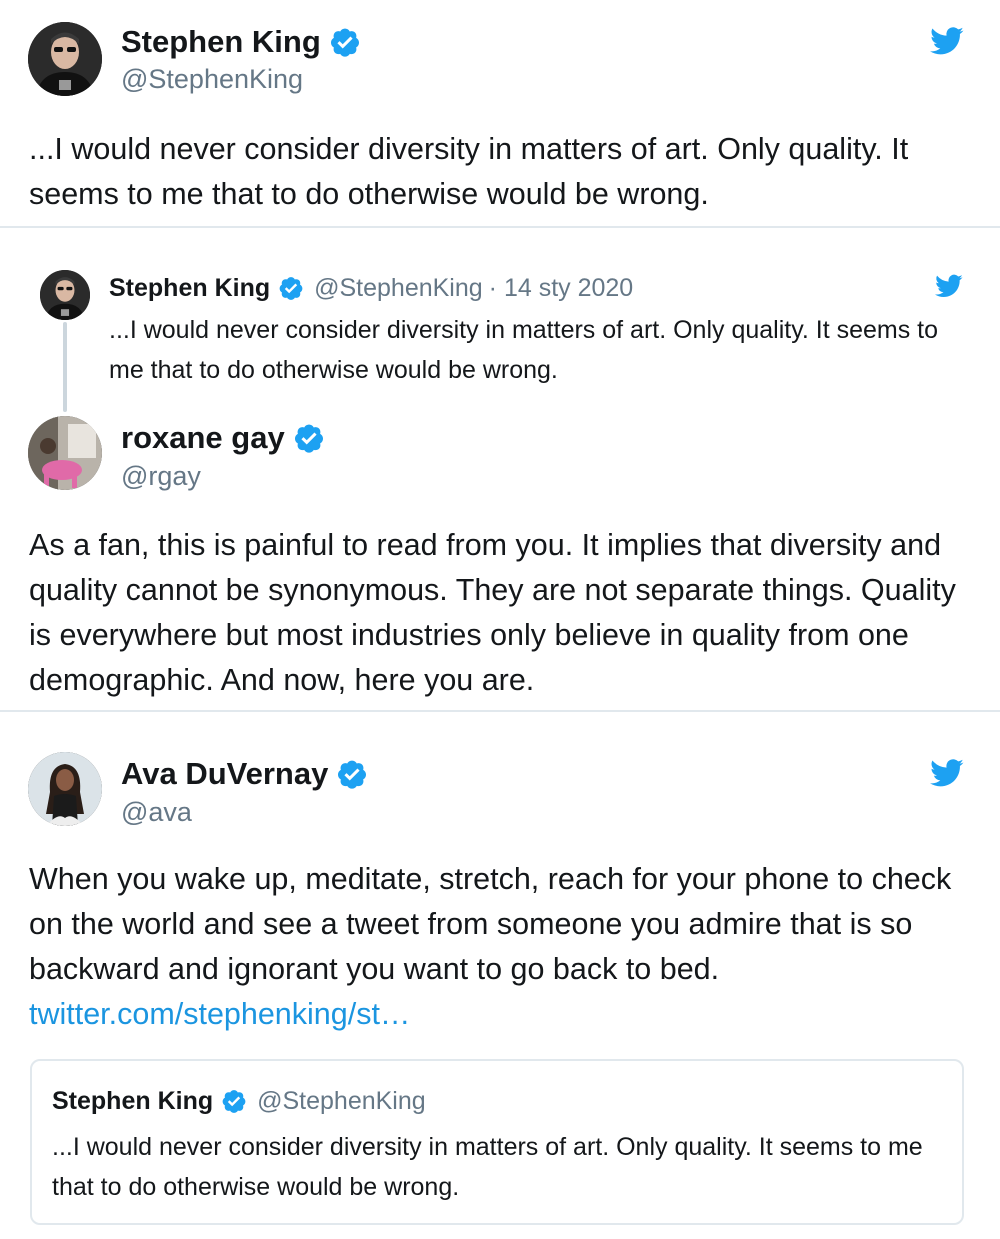 The width and height of the screenshot is (1000, 1239). I want to click on ava-duvernay-avatar, so click(65, 789).